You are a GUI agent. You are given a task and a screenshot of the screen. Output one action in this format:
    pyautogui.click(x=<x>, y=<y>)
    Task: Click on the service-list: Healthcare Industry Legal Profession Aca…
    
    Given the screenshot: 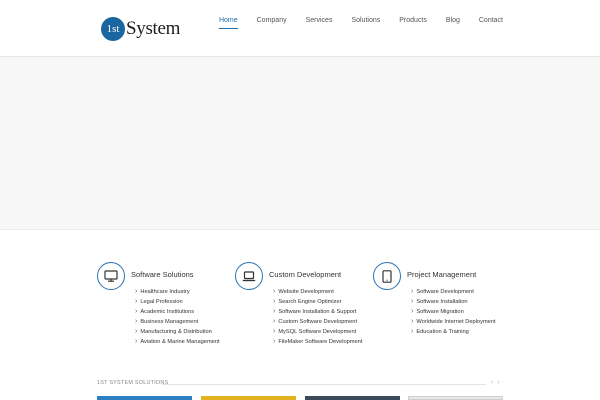 What is the action you would take?
    pyautogui.click(x=177, y=317)
    